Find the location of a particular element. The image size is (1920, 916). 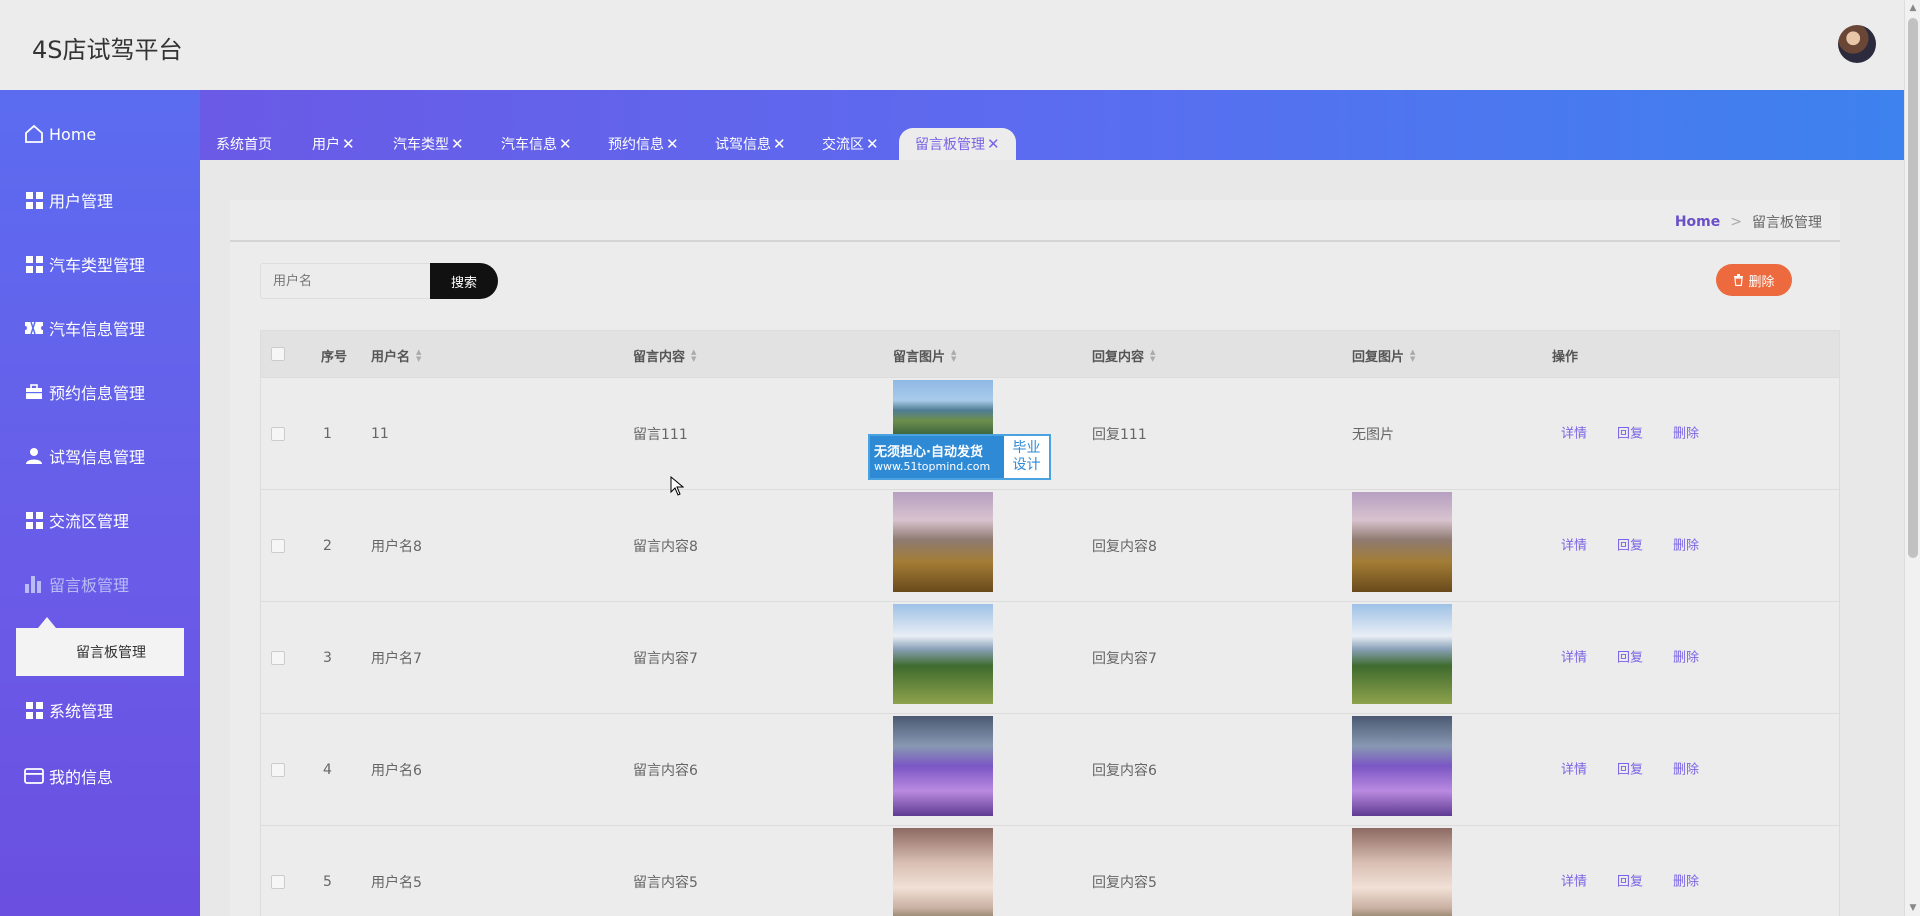

breadcrumb-home: Home is located at coordinates (1697, 222).